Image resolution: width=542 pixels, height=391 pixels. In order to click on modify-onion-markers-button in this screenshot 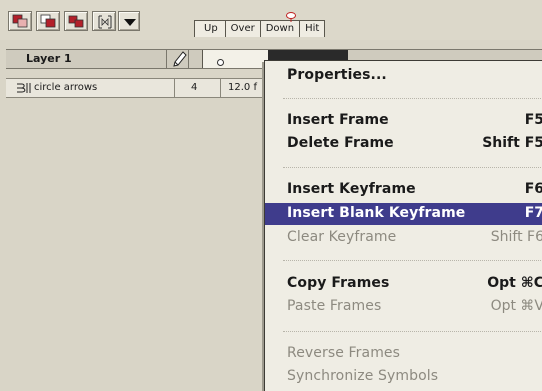, I will do `click(104, 21)`.